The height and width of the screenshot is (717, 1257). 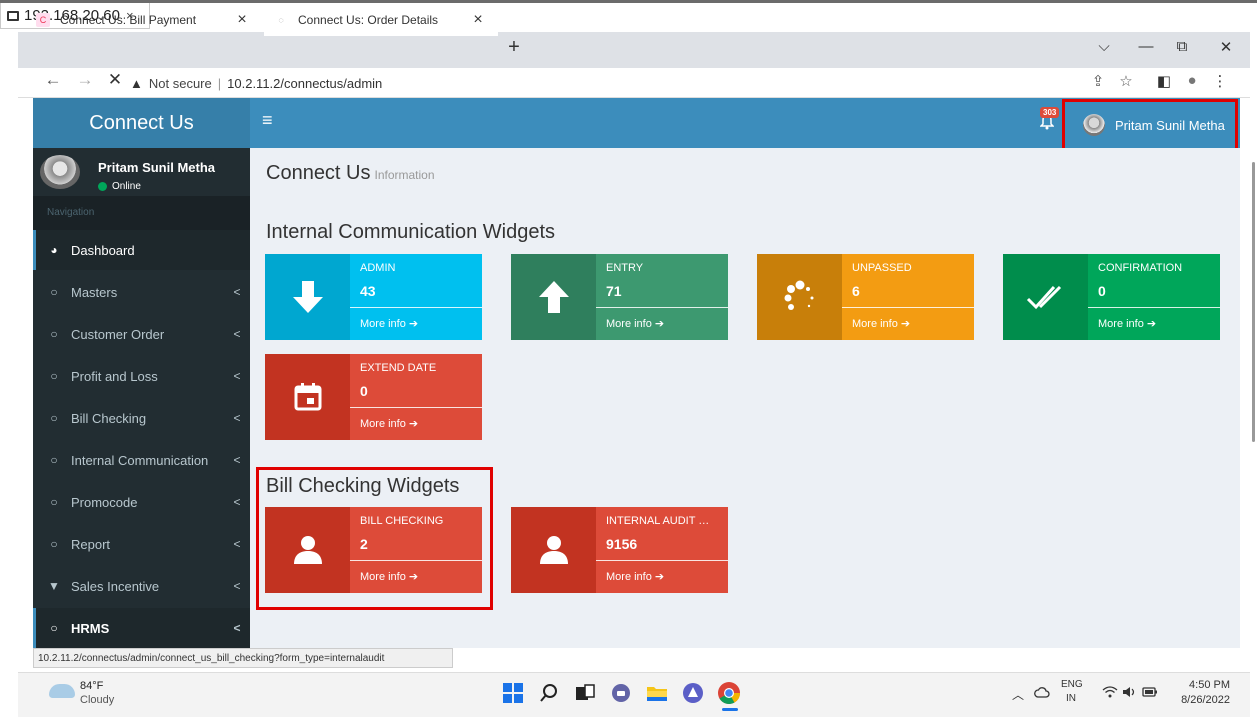 I want to click on sidebar-item-label: Customer Order, so click(x=118, y=334).